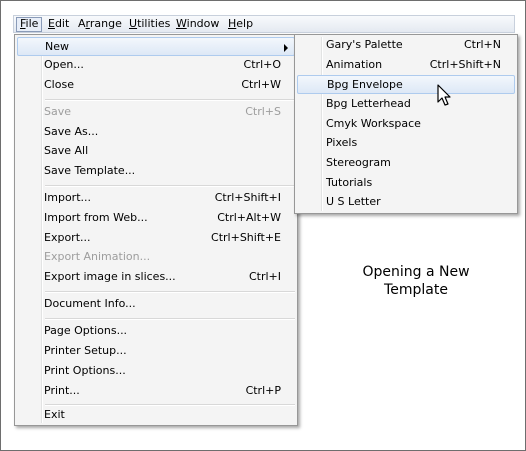 The width and height of the screenshot is (526, 451). I want to click on menu-item-shortcut: Ctrl+I, so click(264, 276).